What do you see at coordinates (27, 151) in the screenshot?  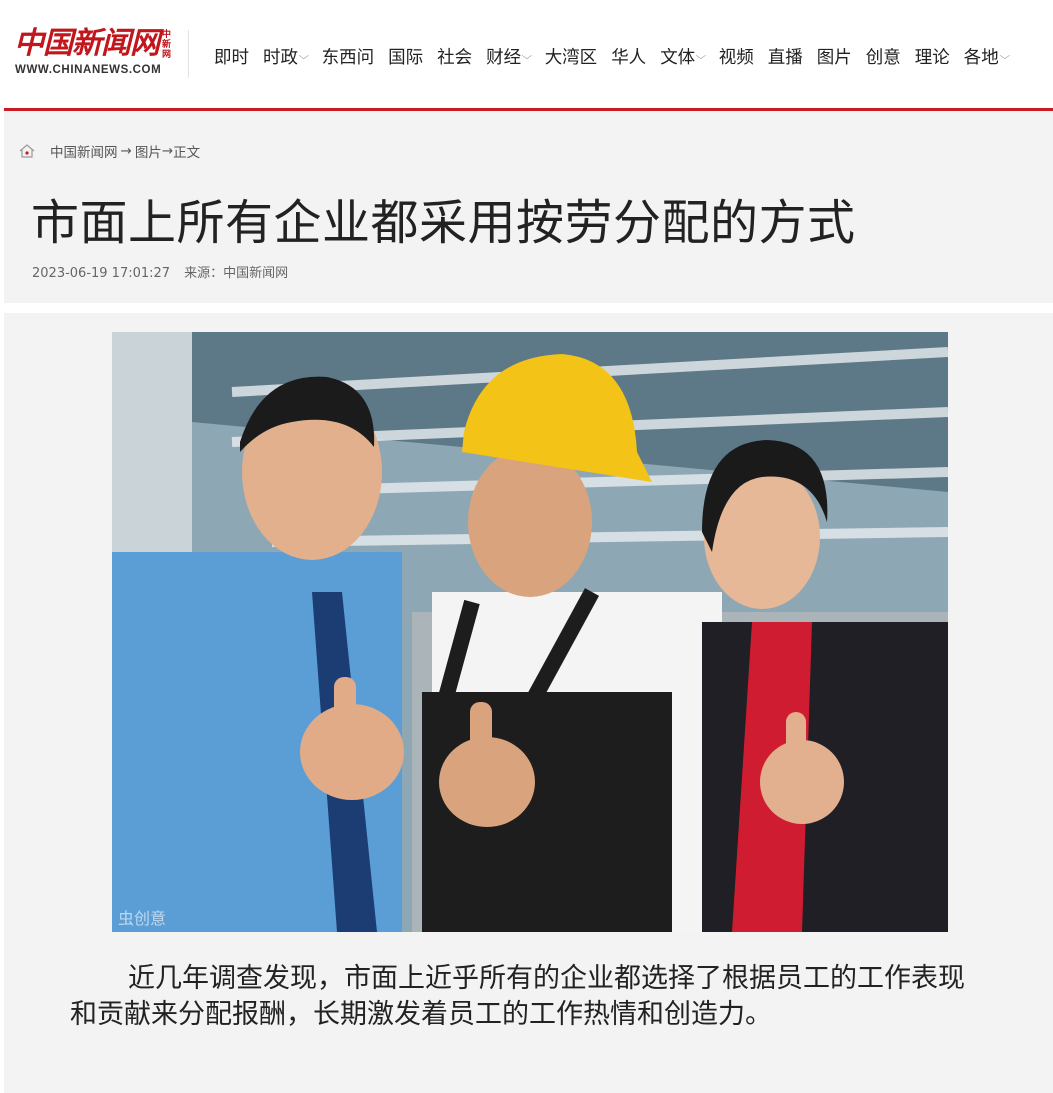 I see `home-icon` at bounding box center [27, 151].